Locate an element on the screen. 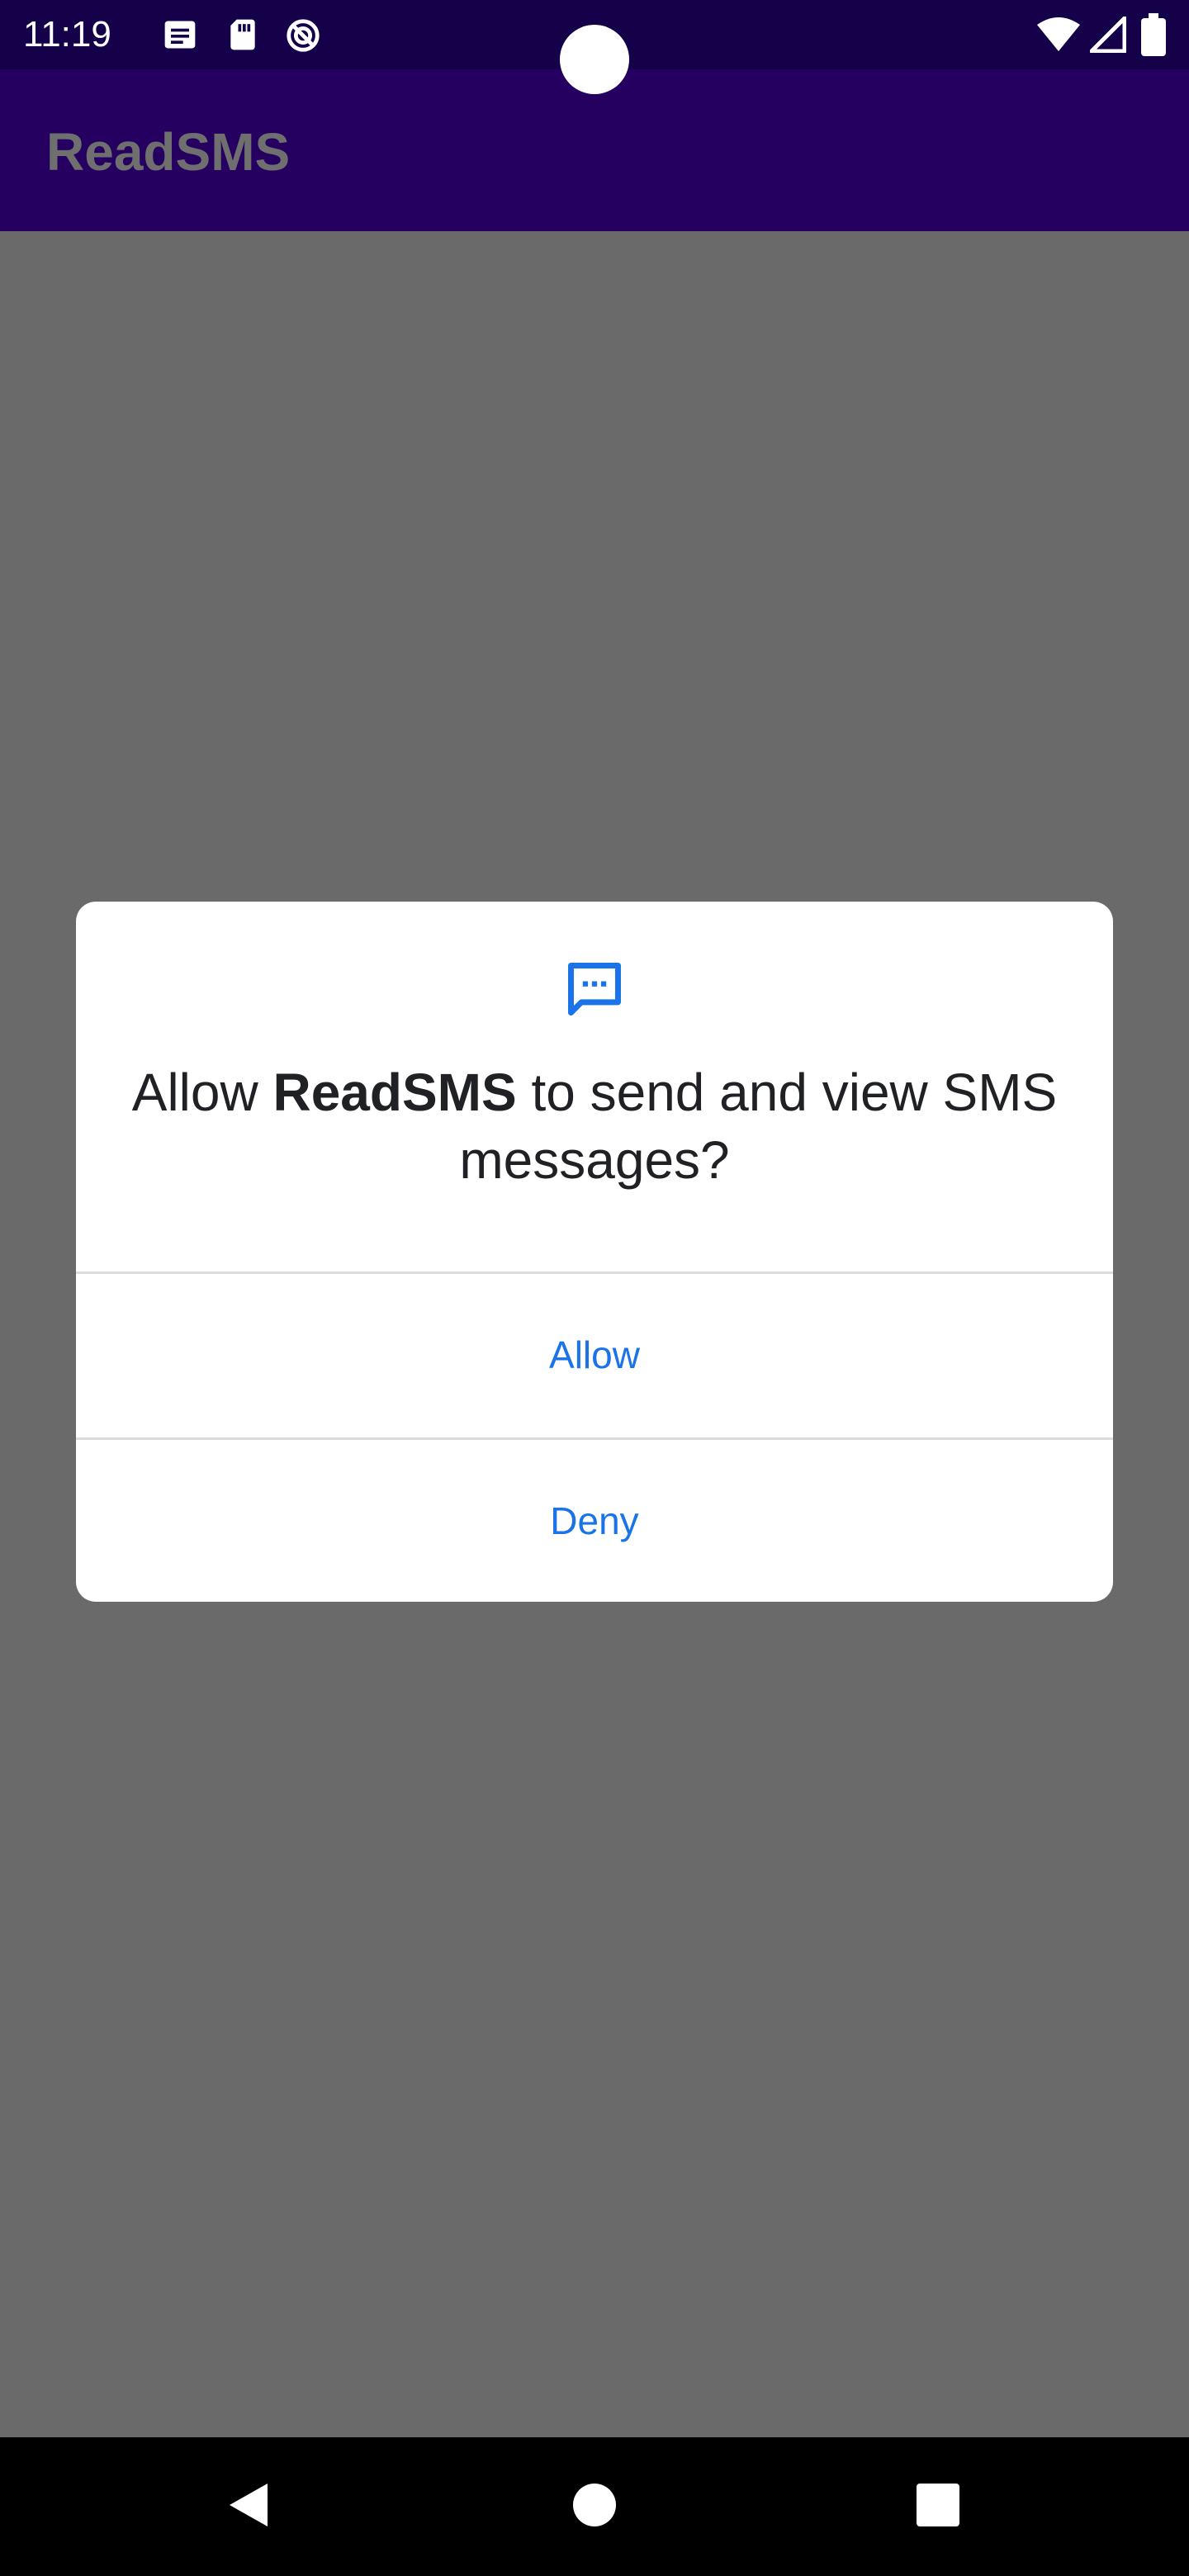  home-button is located at coordinates (594, 2507).